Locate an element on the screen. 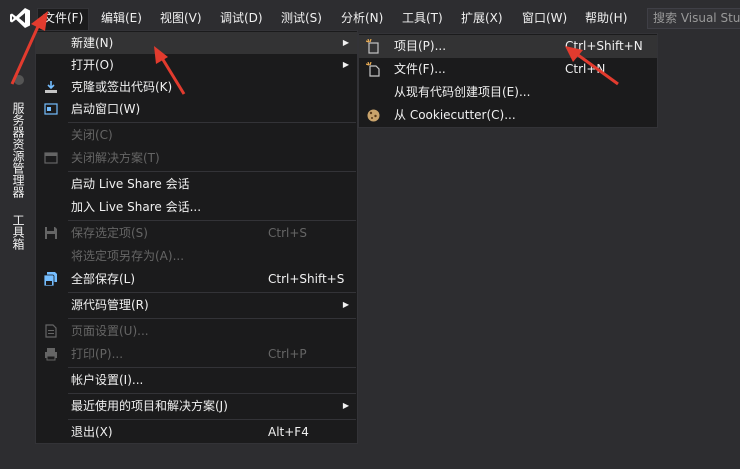 Image resolution: width=740 pixels, height=469 pixels. new-file-icon is located at coordinates (373, 69).